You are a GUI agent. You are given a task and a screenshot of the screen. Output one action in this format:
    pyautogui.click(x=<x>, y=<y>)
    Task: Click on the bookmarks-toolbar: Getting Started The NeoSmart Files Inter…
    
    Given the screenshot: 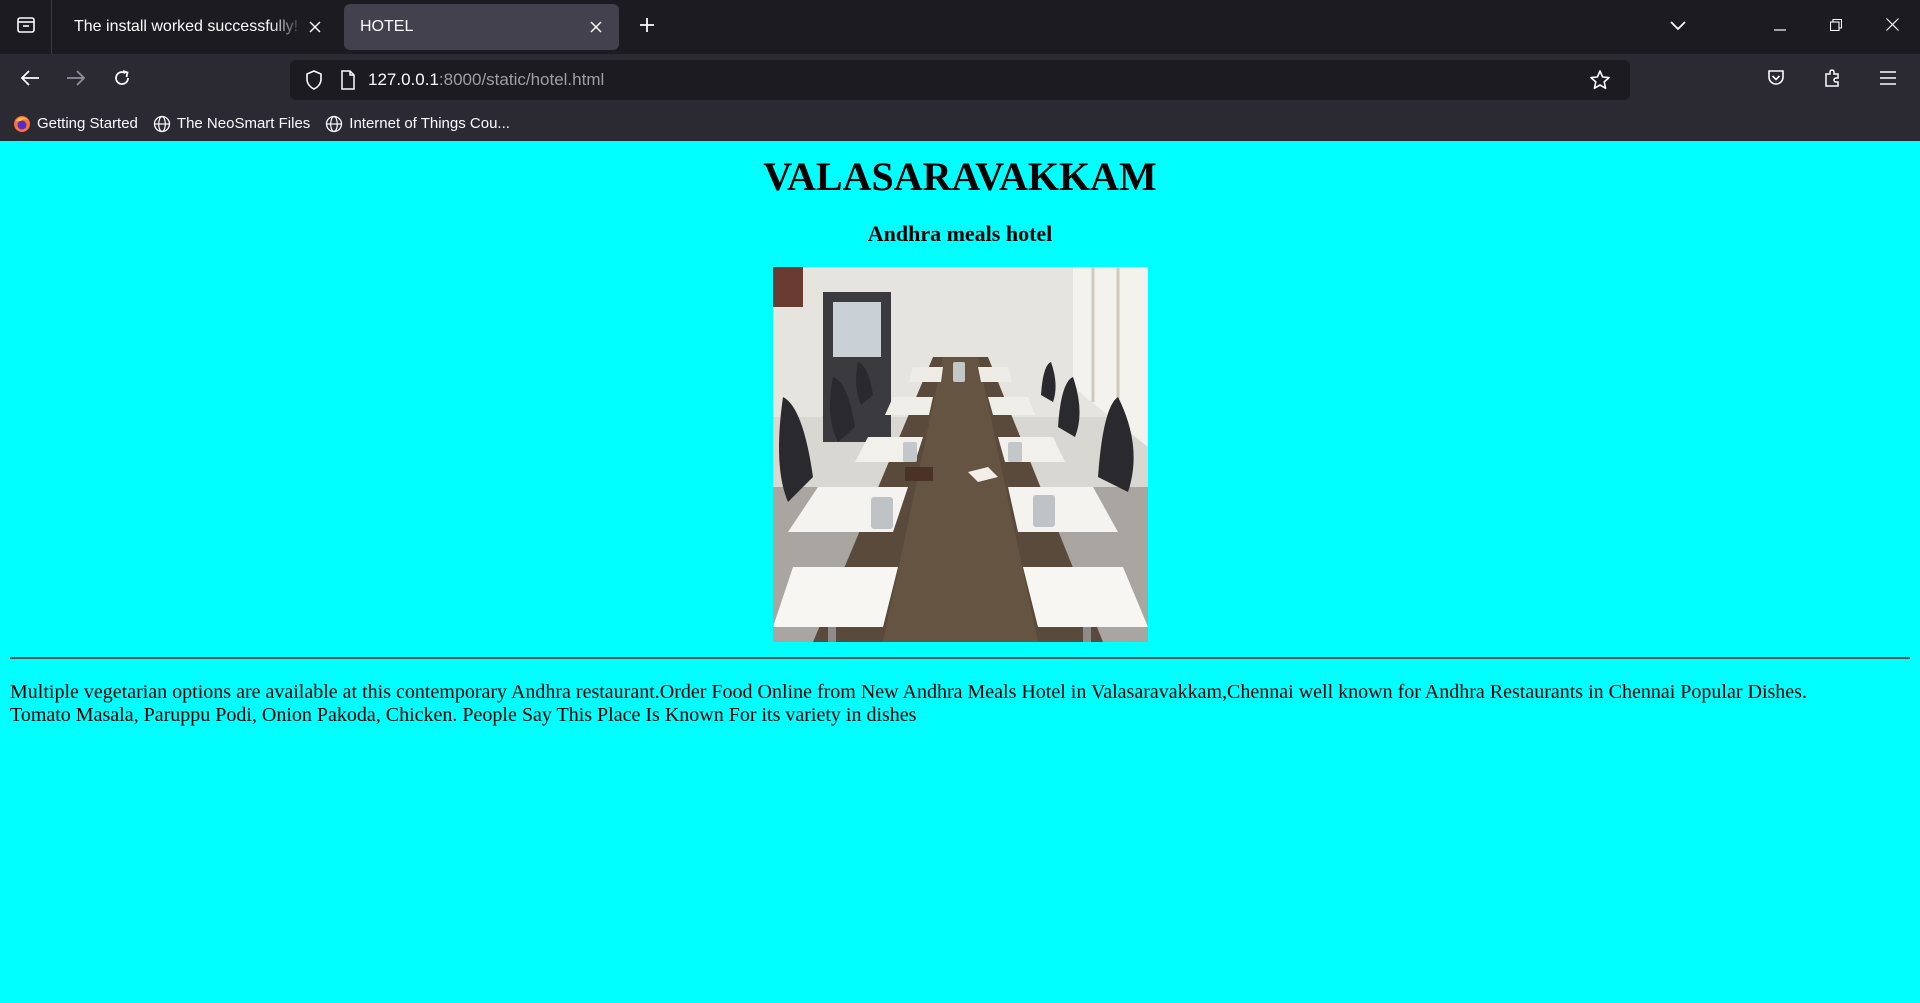 What is the action you would take?
    pyautogui.click(x=960, y=123)
    